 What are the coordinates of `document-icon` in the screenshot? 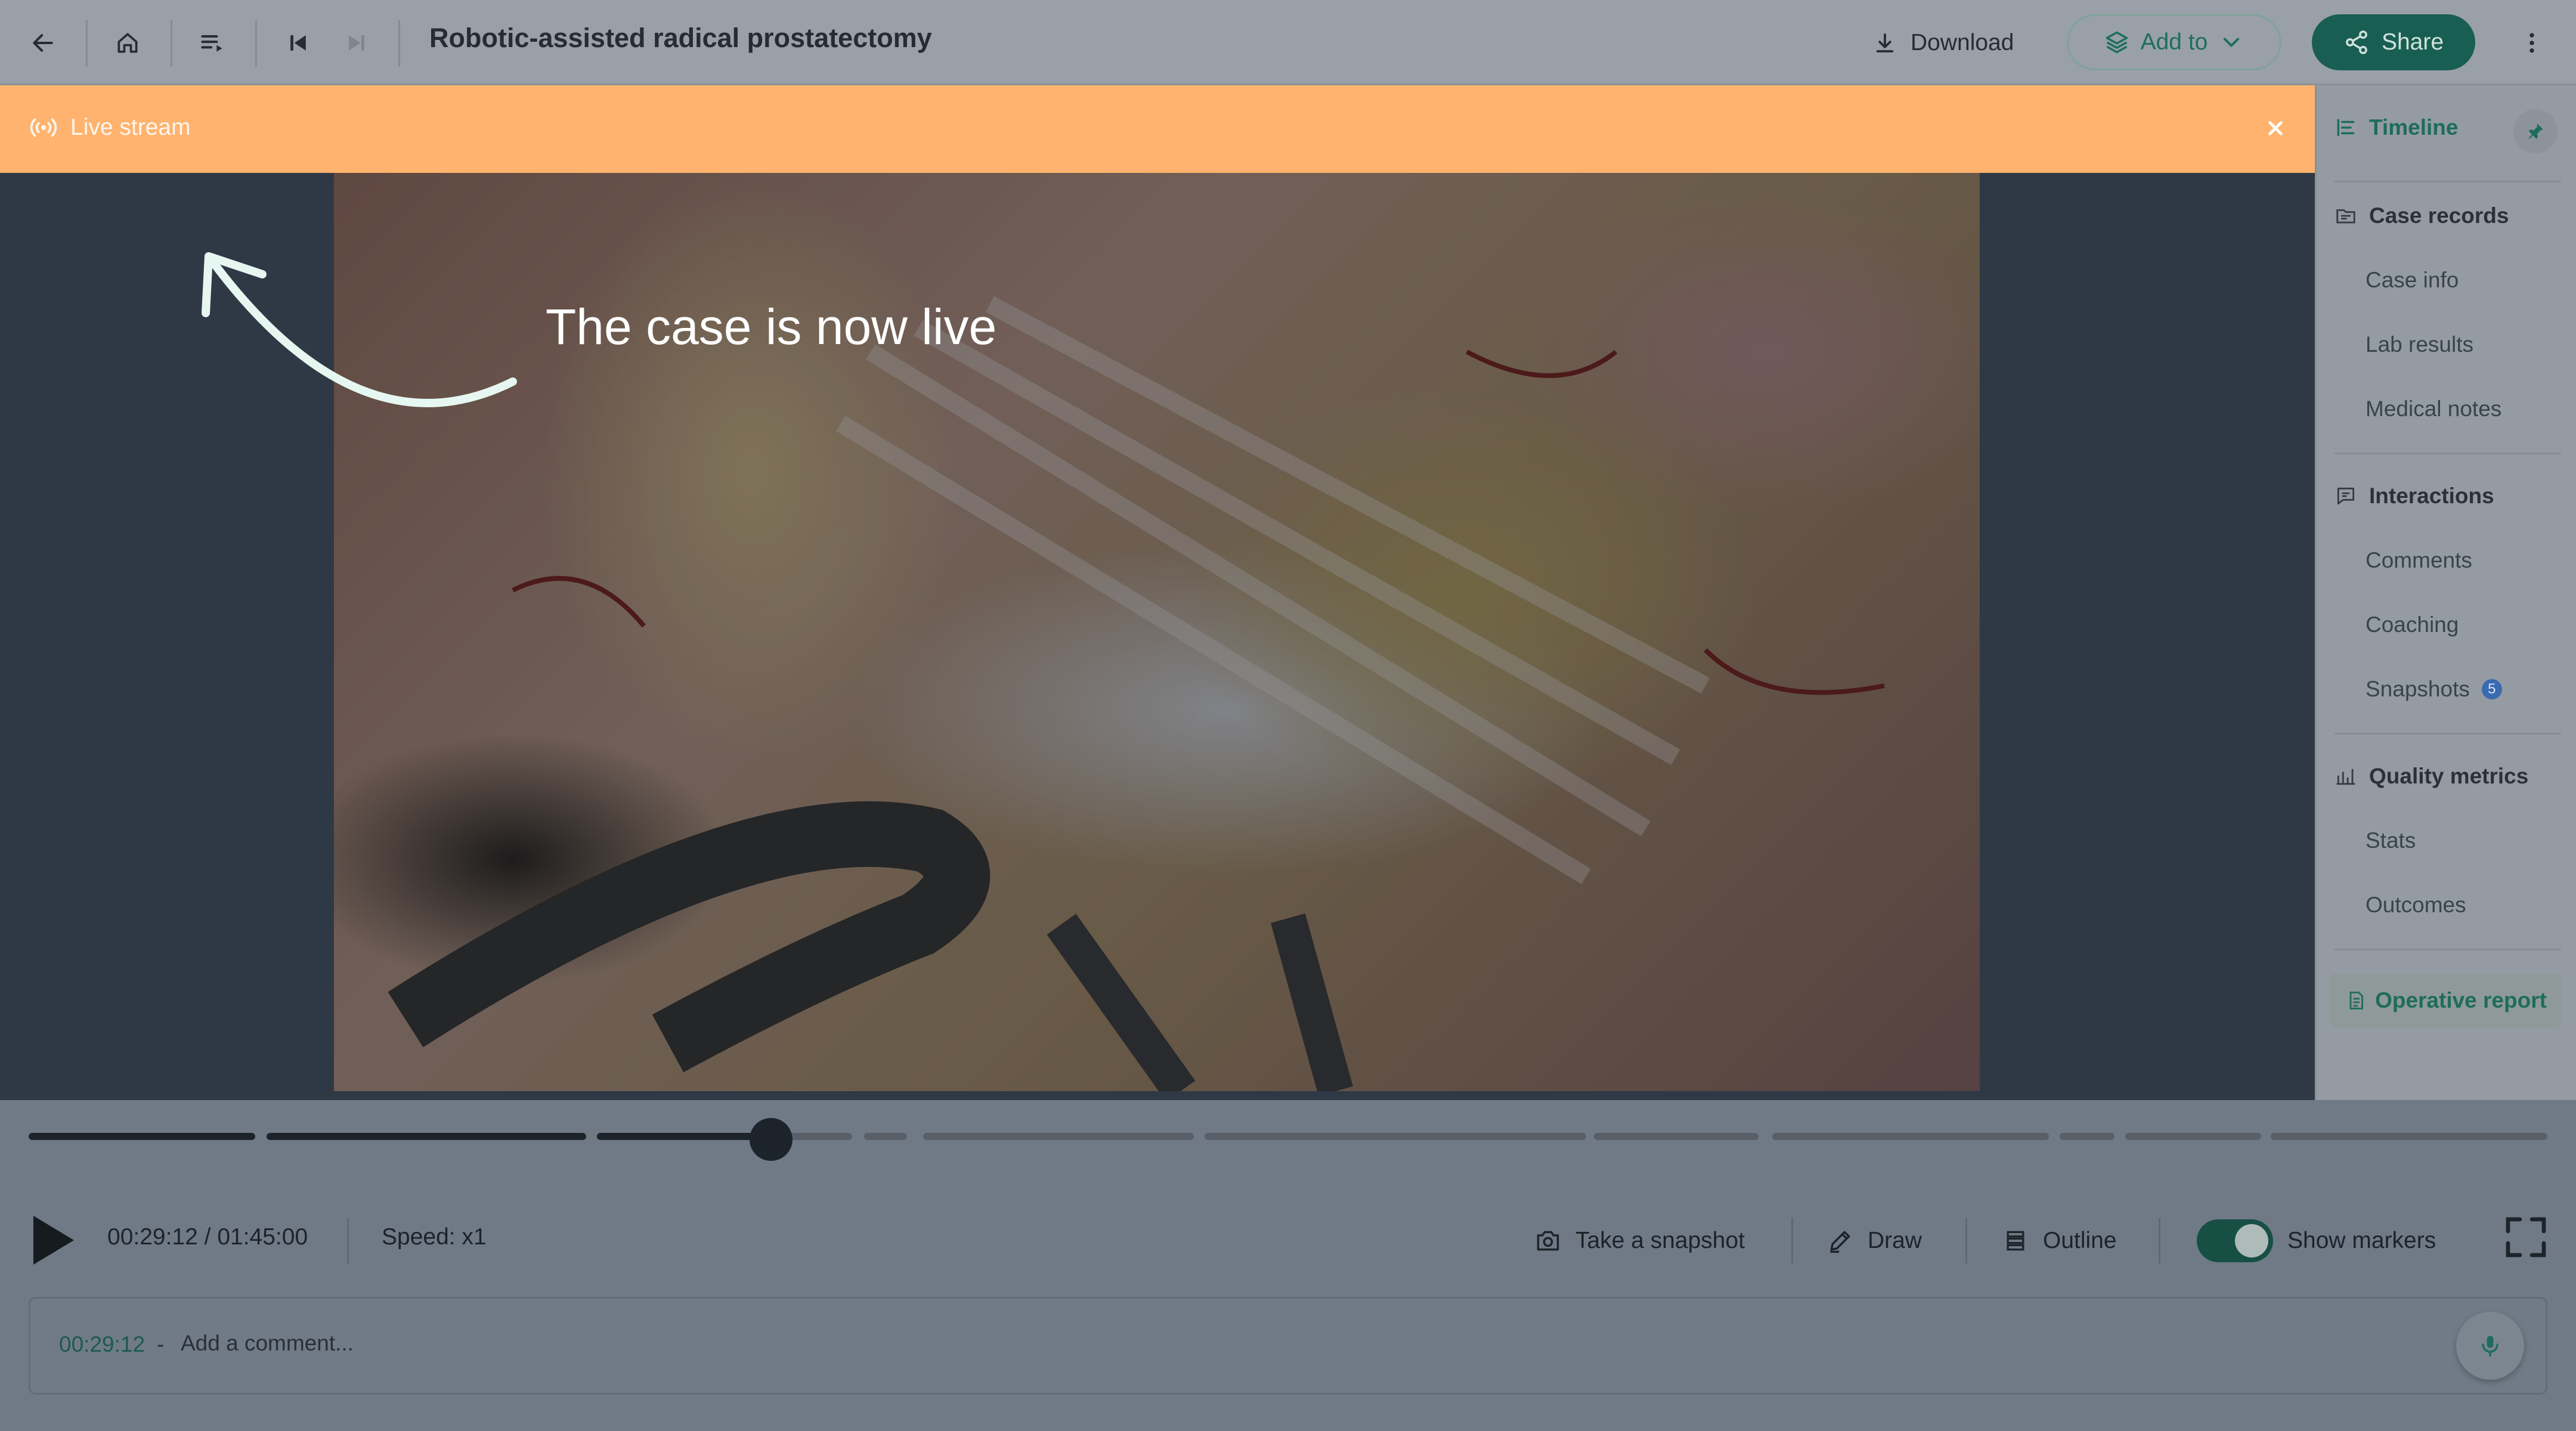 It's located at (2356, 1000).